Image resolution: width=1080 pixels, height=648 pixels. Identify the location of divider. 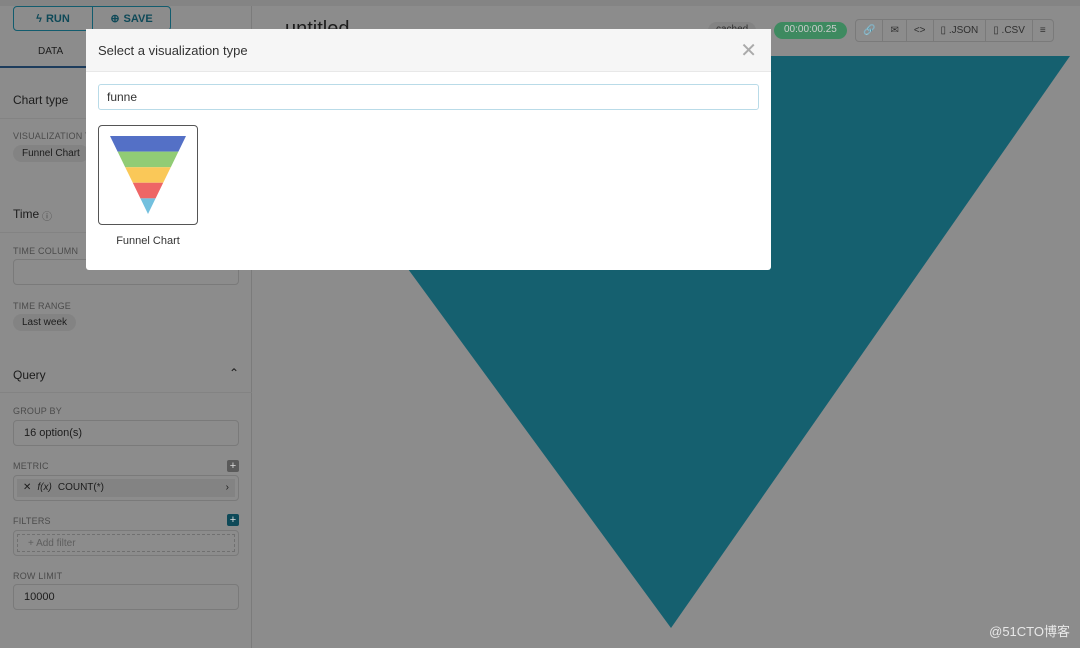
(126, 392).